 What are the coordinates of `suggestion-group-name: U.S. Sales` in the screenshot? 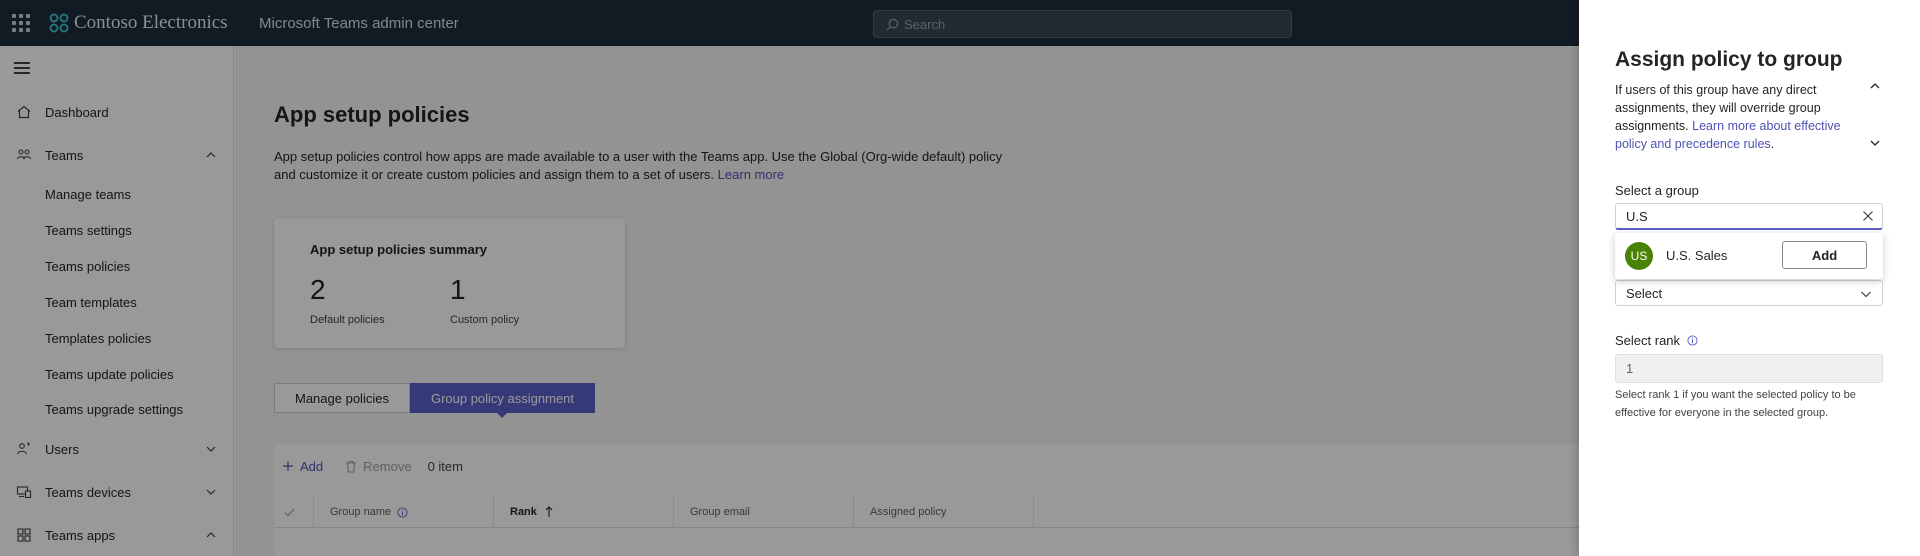 It's located at (1696, 255).